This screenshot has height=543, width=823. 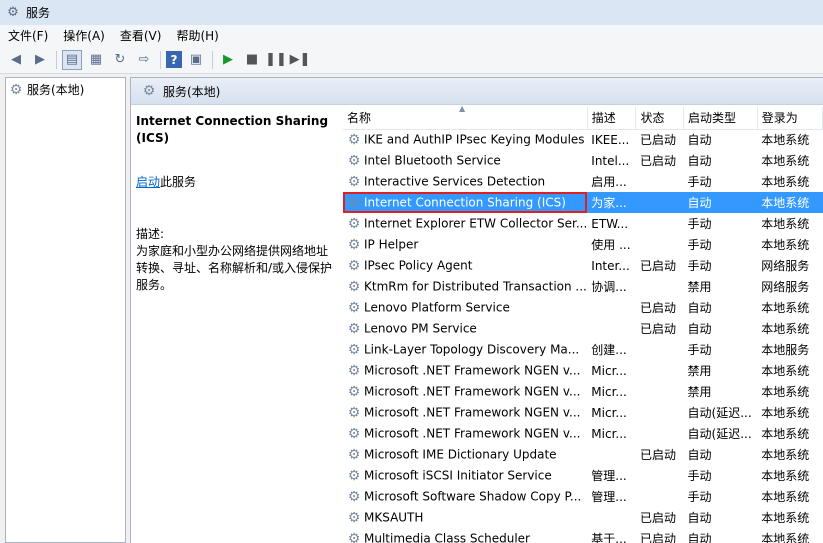 What do you see at coordinates (465, 202) in the screenshot?
I see `service-name-cell: ⚙ Internet Connection Sharing (ICS)` at bounding box center [465, 202].